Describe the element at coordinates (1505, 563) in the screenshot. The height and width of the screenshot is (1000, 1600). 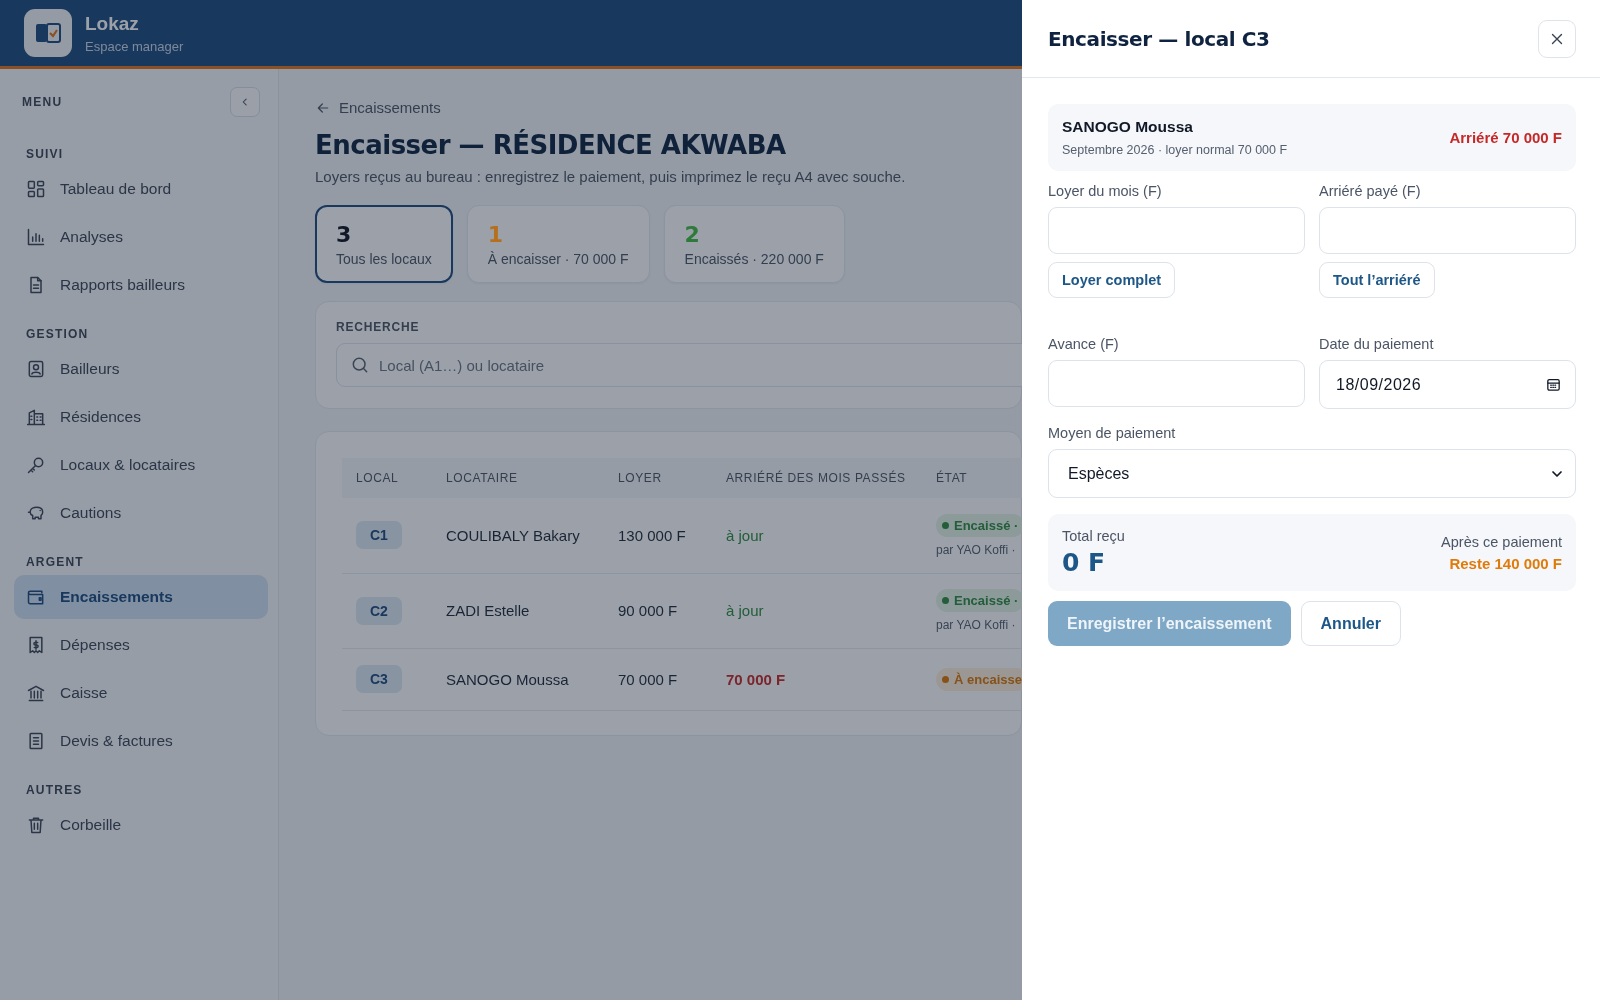
I see `remaining-amount: Reste 140 000 F` at that location.